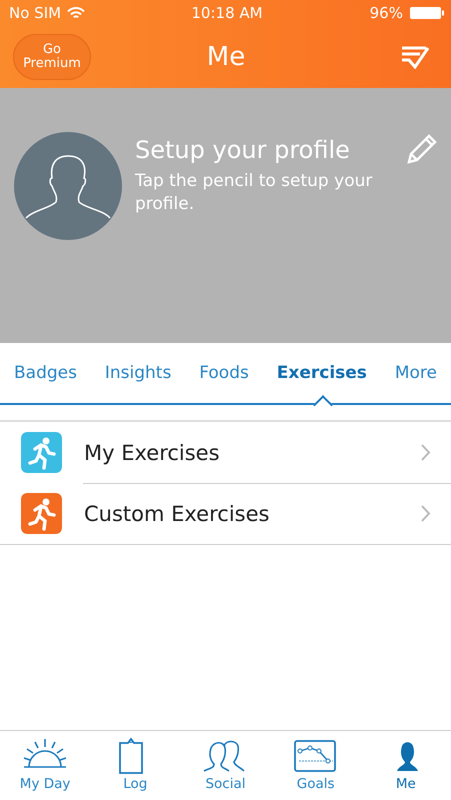 The width and height of the screenshot is (451, 800). What do you see at coordinates (138, 373) in the screenshot?
I see `tab: Insights` at bounding box center [138, 373].